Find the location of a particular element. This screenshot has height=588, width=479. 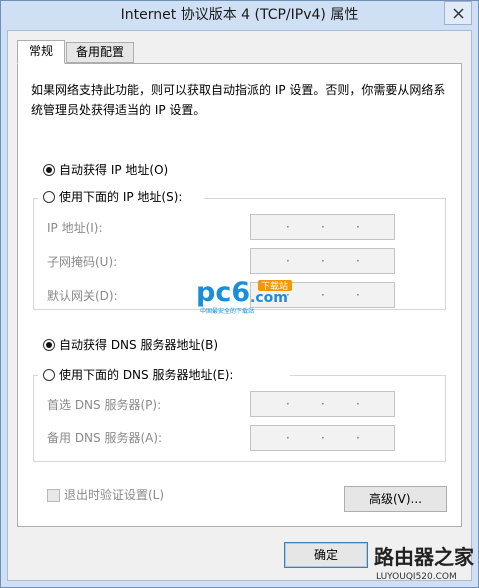

luyouqi-logo-url: LUYOUQI520.COM is located at coordinates (416, 577).